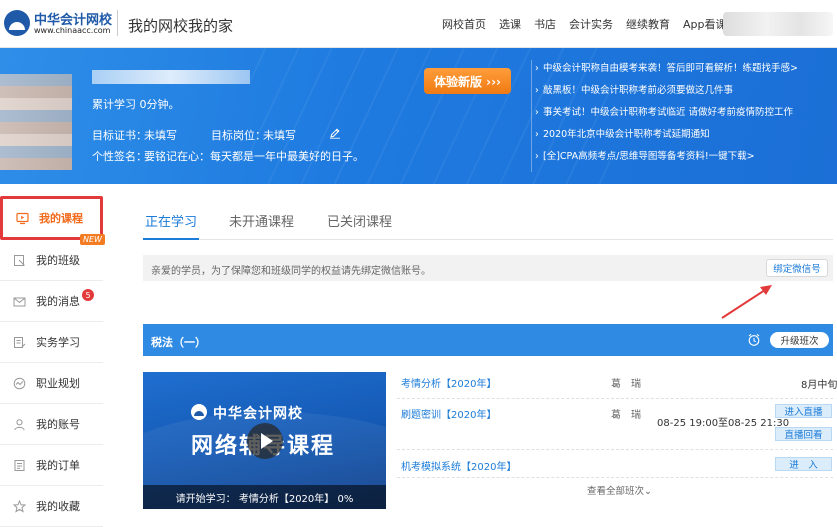  I want to click on sidebar-item-practice-study: 实务学习, so click(51, 342).